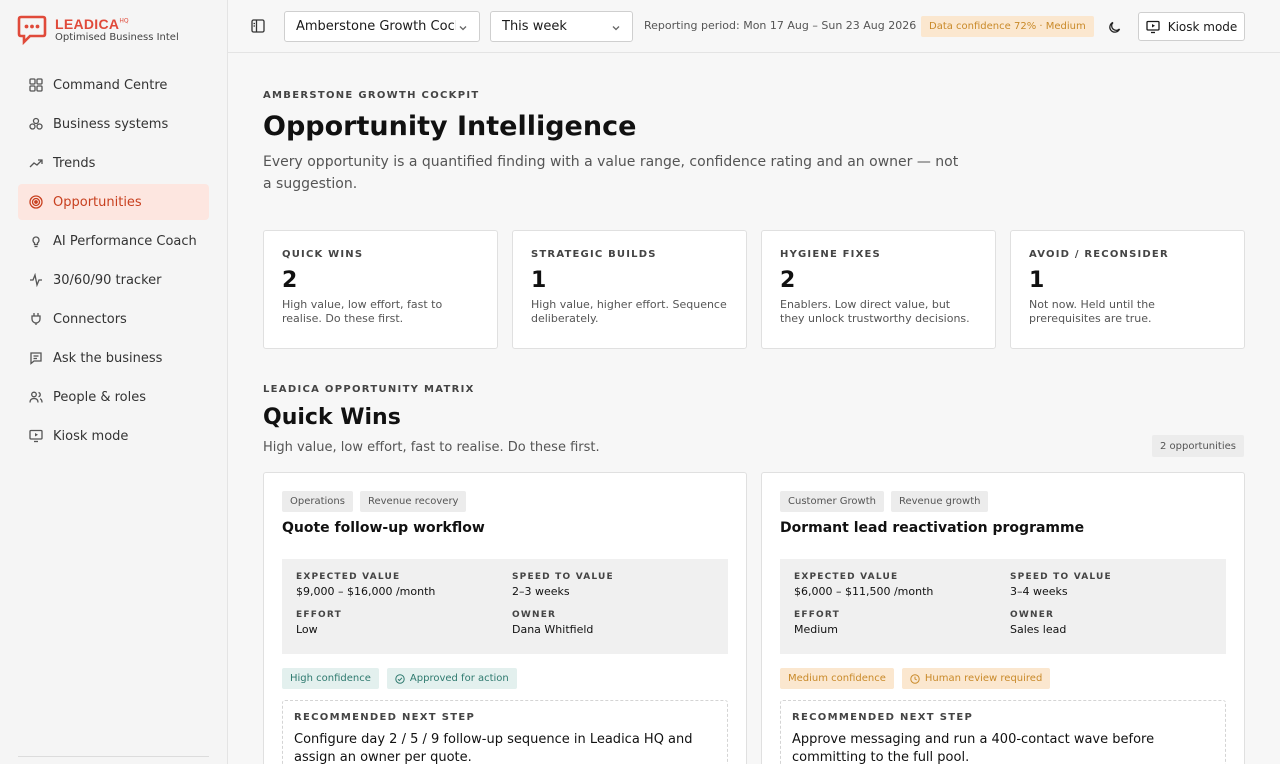 The height and width of the screenshot is (764, 1280). Describe the element at coordinates (837, 678) in the screenshot. I see `confidence-badge: Medium confidence` at that location.